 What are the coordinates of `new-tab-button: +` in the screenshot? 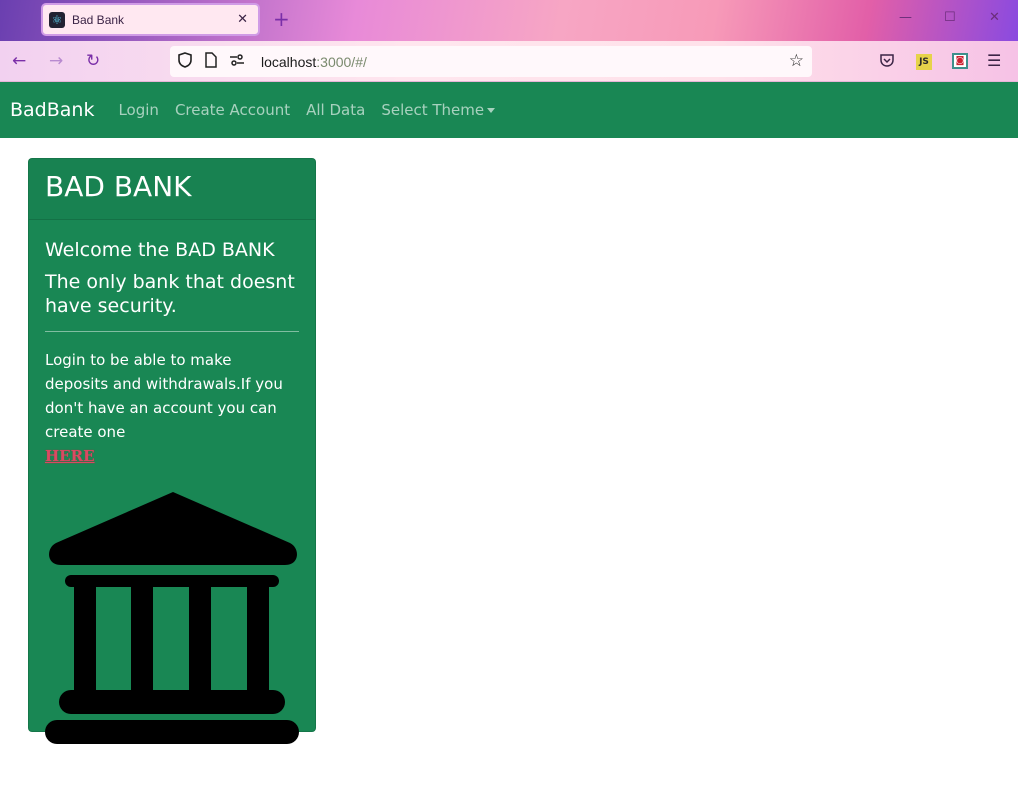 It's located at (281, 19).